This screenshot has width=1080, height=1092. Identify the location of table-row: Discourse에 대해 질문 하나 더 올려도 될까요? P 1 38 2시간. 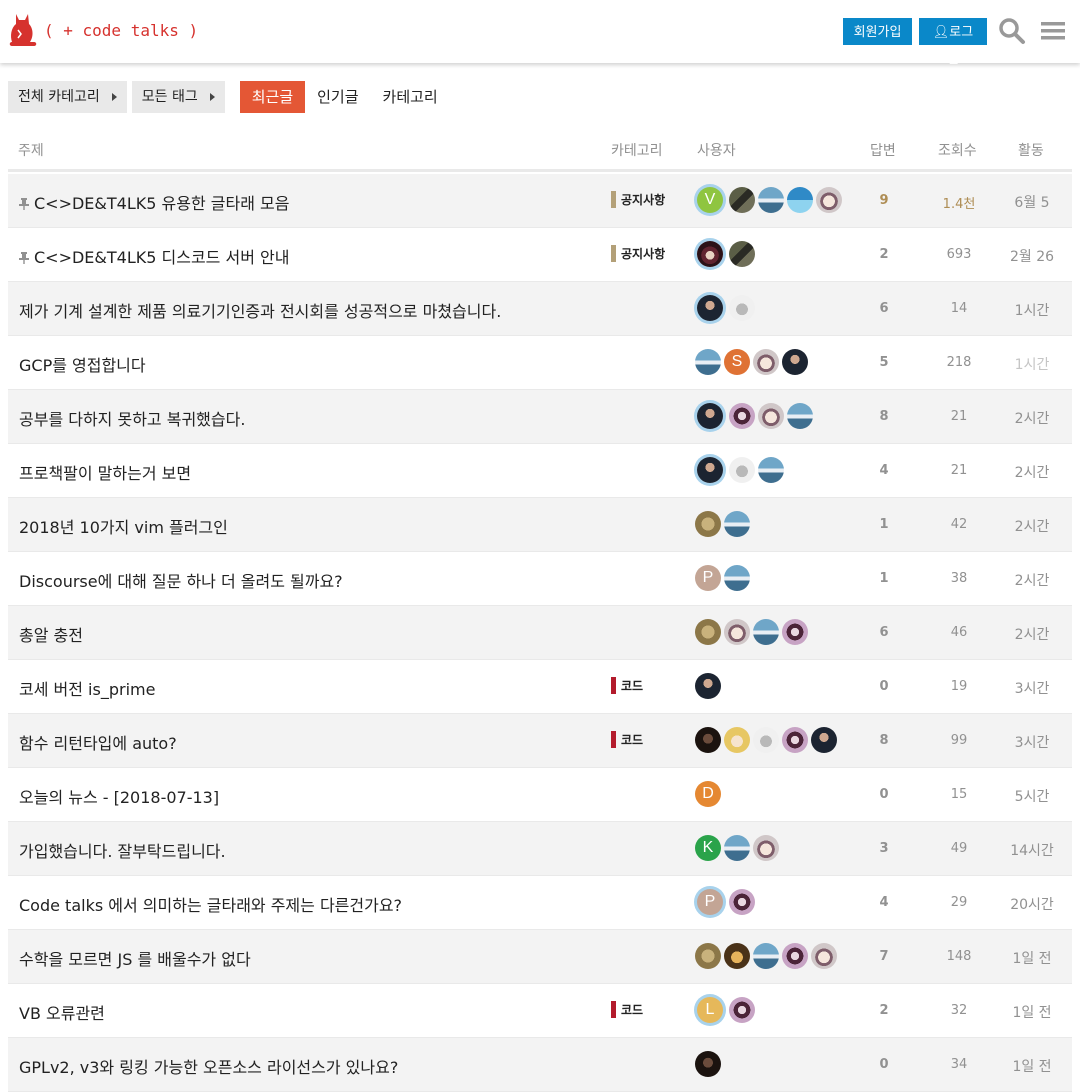
(540, 579).